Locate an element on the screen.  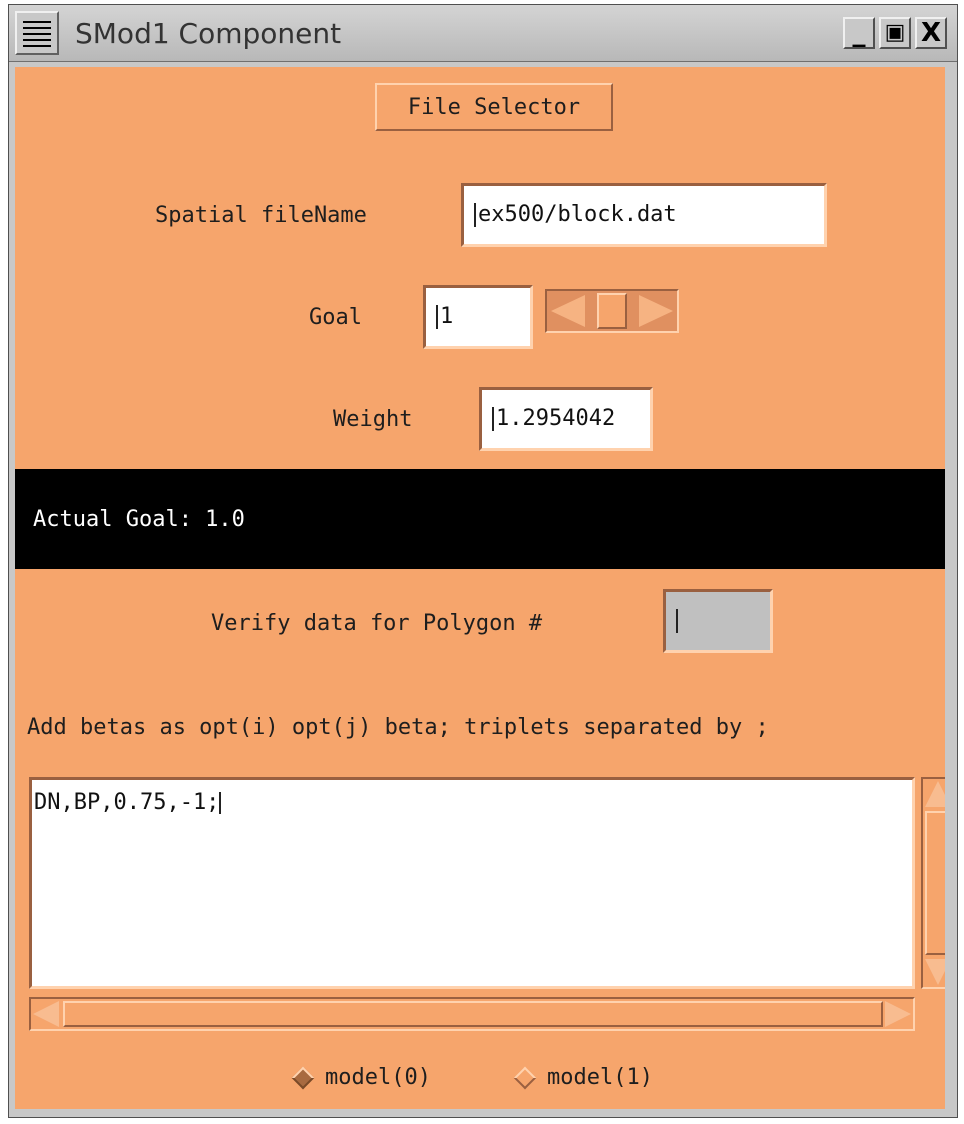
goal-value: 1 is located at coordinates (447, 316).